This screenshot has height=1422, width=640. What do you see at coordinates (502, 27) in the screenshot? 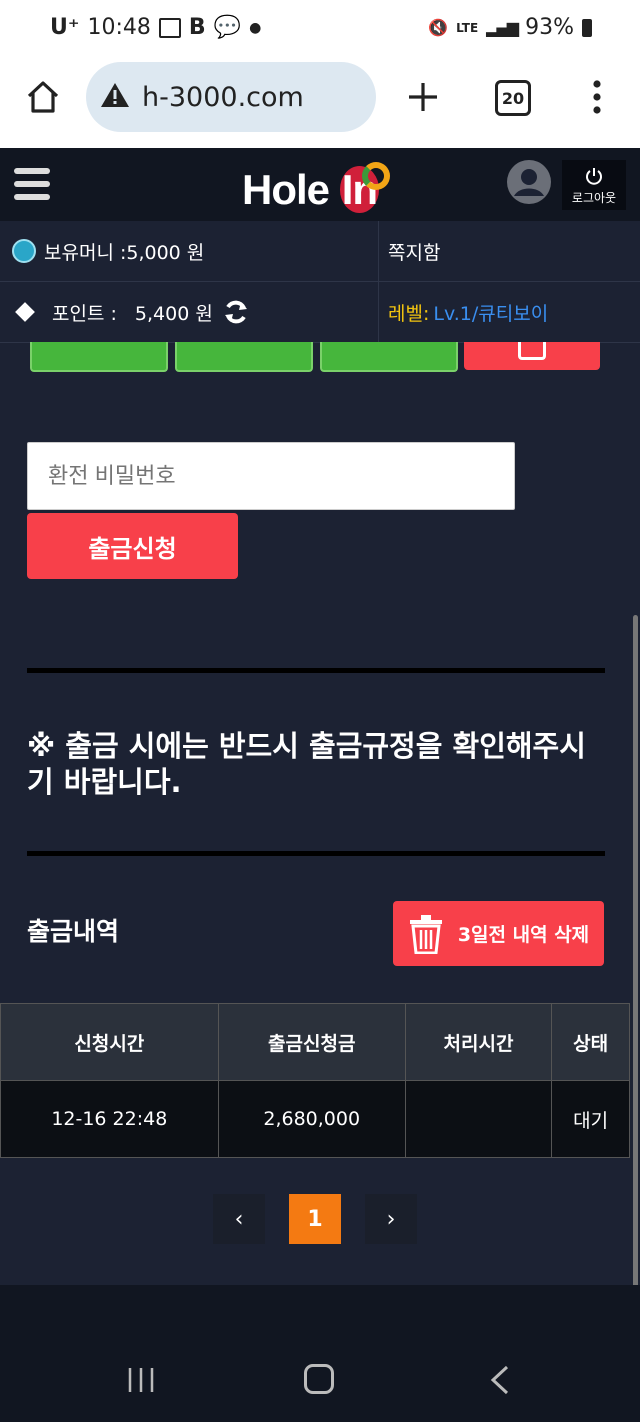
I see `signal-icon: ▂▄▆` at bounding box center [502, 27].